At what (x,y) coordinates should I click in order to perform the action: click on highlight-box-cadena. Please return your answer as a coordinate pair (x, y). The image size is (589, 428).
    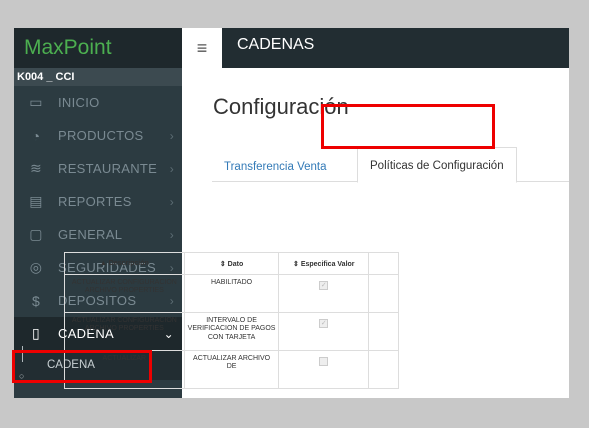
    Looking at the image, I should click on (82, 366).